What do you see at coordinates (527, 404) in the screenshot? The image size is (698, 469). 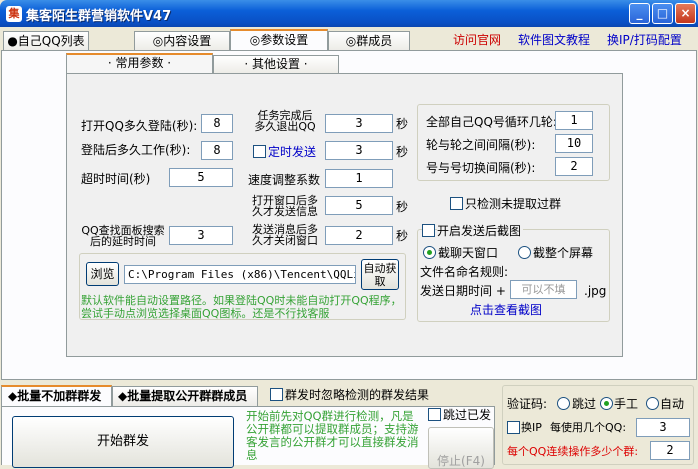 I see `captcha-label: 验证码:` at bounding box center [527, 404].